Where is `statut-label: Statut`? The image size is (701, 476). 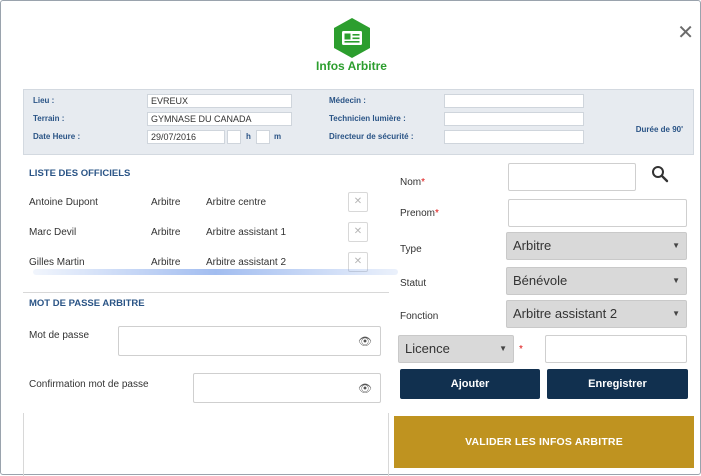 statut-label: Statut is located at coordinates (413, 283).